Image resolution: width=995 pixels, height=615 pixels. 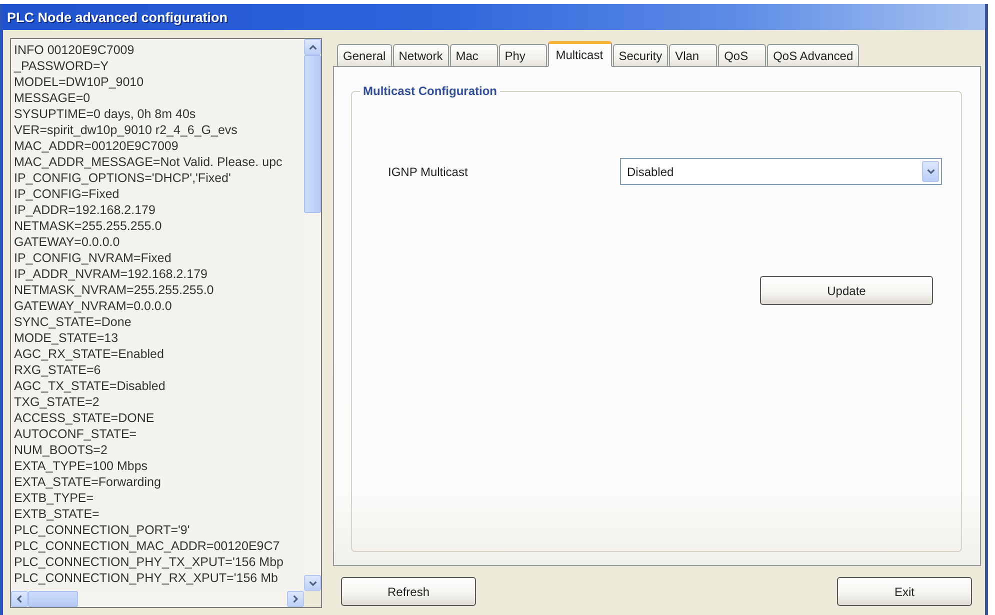 I want to click on info-line: IP_ADDR=192.168.2.179, so click(x=85, y=210).